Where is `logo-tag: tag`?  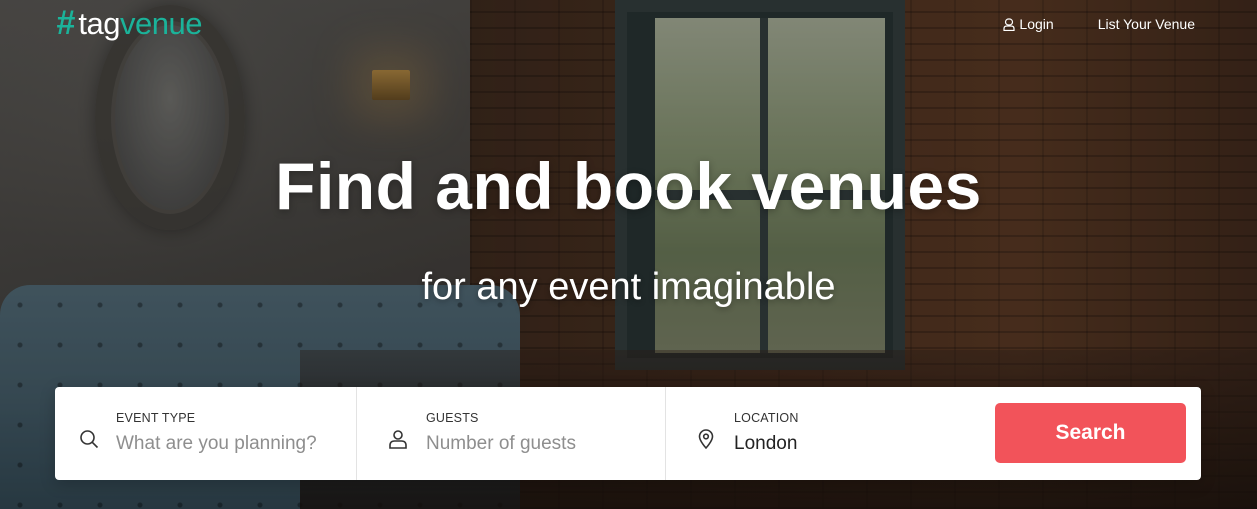 logo-tag: tag is located at coordinates (99, 23).